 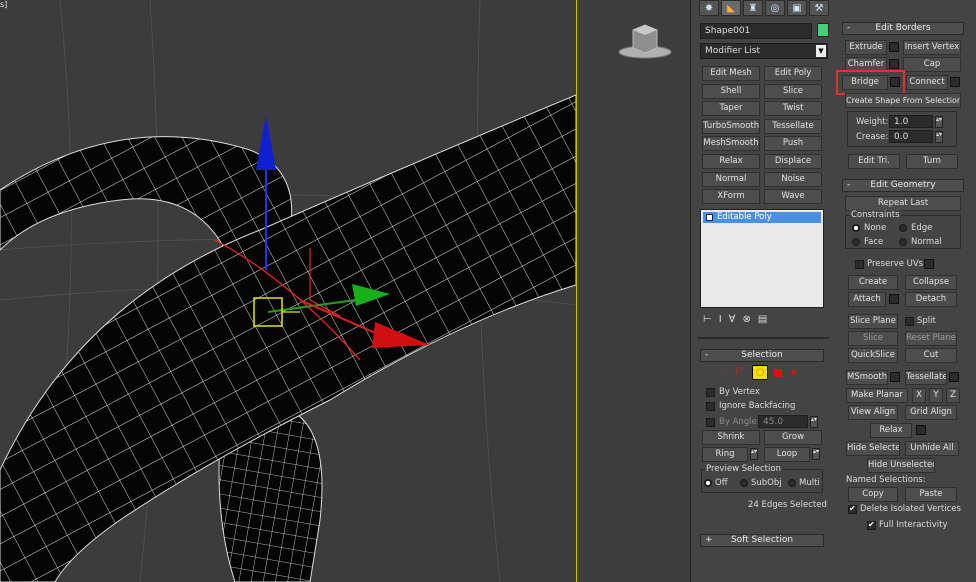 I want to click on preview-off-radio, so click(x=708, y=483).